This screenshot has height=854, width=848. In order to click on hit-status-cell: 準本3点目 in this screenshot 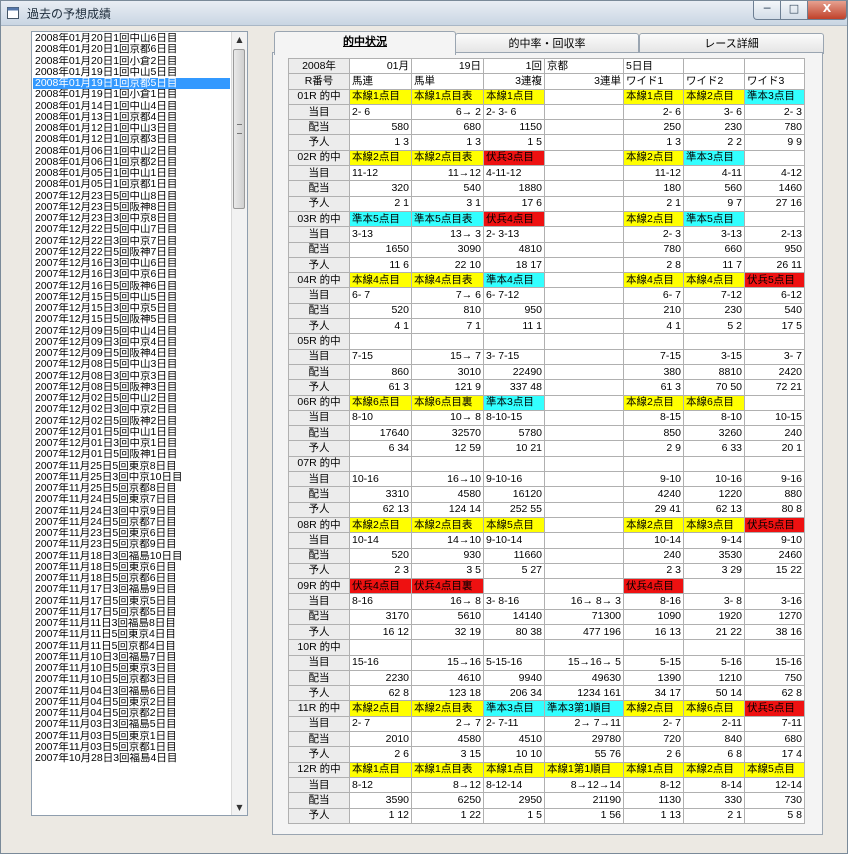, I will do `click(774, 96)`.